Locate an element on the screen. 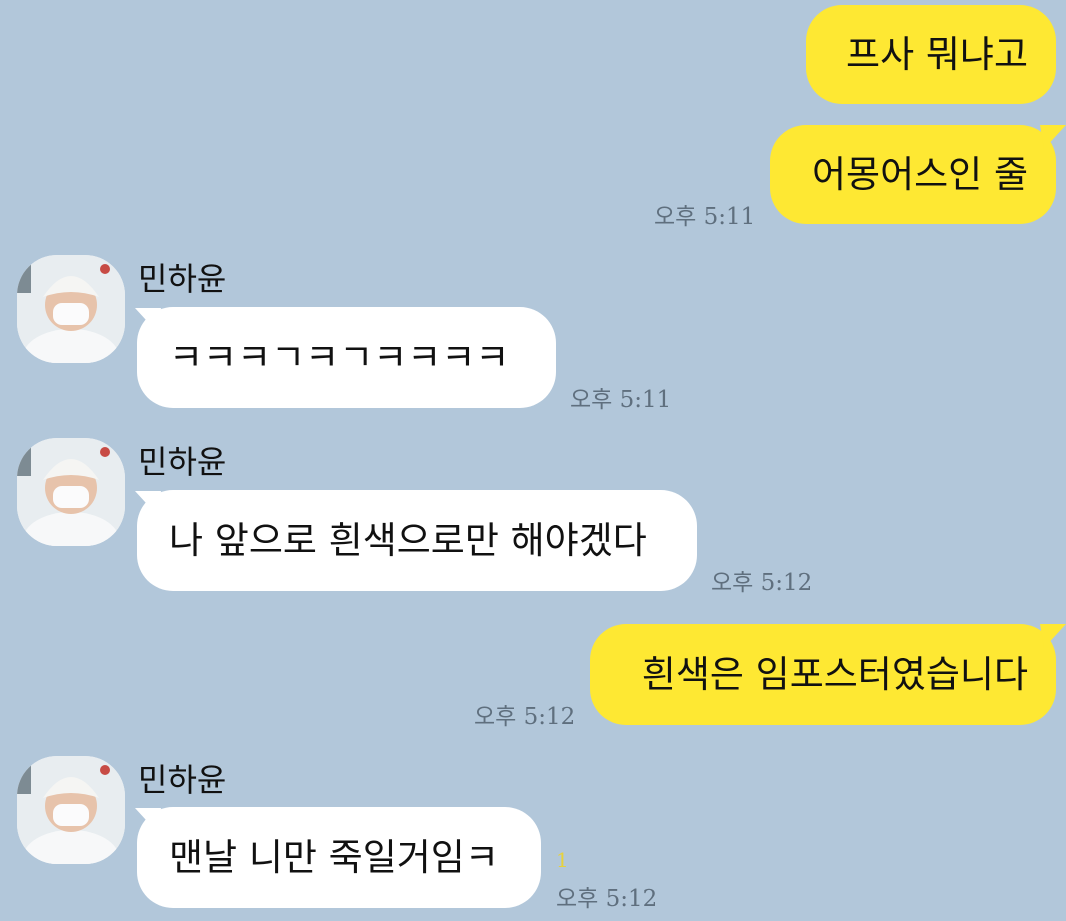 This screenshot has width=1066, height=921. message-text: 어몽어스인 줄 is located at coordinates (919, 174).